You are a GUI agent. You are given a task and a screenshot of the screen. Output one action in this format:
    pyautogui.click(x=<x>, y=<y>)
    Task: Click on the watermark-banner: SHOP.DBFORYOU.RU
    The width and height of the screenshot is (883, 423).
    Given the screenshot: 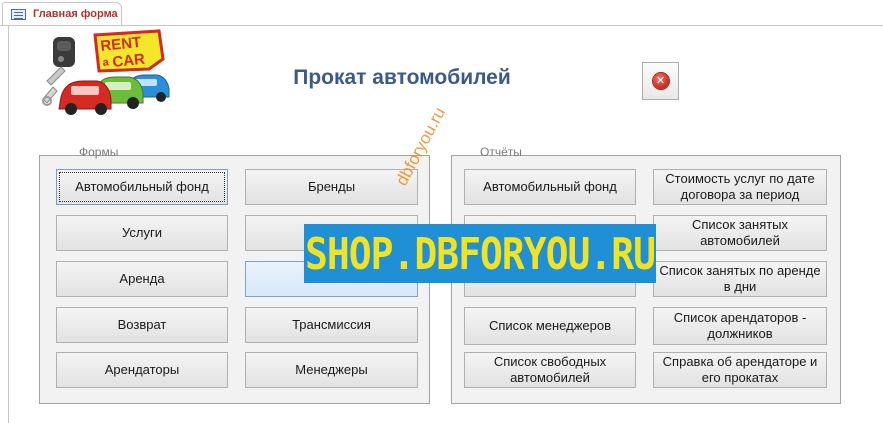 What is the action you would take?
    pyautogui.click(x=480, y=253)
    